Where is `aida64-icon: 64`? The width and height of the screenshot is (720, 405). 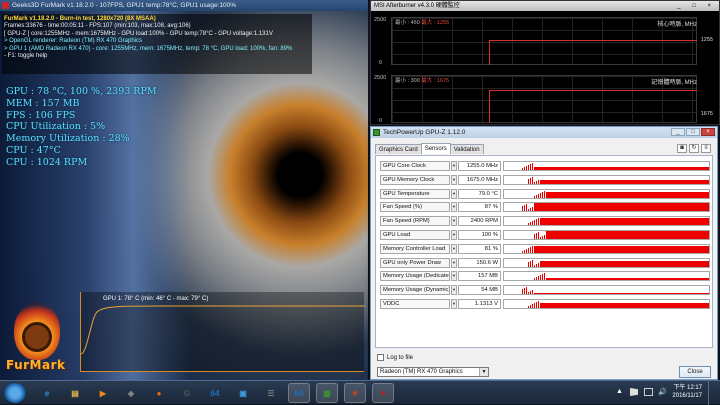
aida64-icon: 64 is located at coordinates (215, 393).